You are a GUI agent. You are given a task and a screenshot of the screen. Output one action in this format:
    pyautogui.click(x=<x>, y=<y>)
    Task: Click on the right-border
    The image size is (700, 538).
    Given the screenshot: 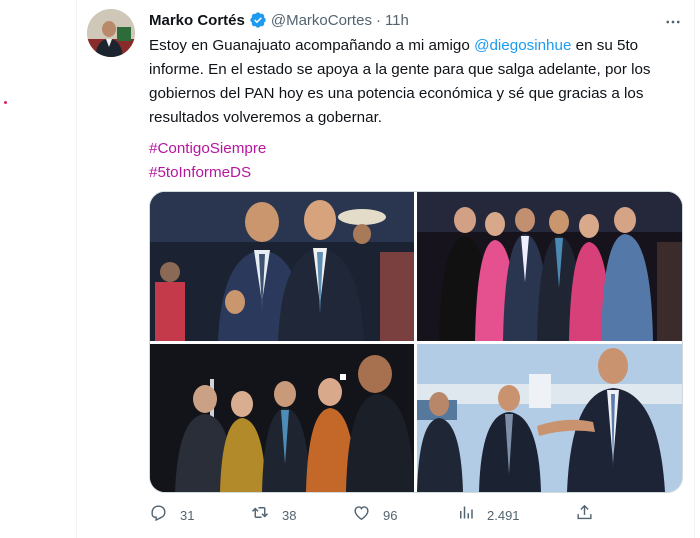 What is the action you would take?
    pyautogui.click(x=694, y=269)
    